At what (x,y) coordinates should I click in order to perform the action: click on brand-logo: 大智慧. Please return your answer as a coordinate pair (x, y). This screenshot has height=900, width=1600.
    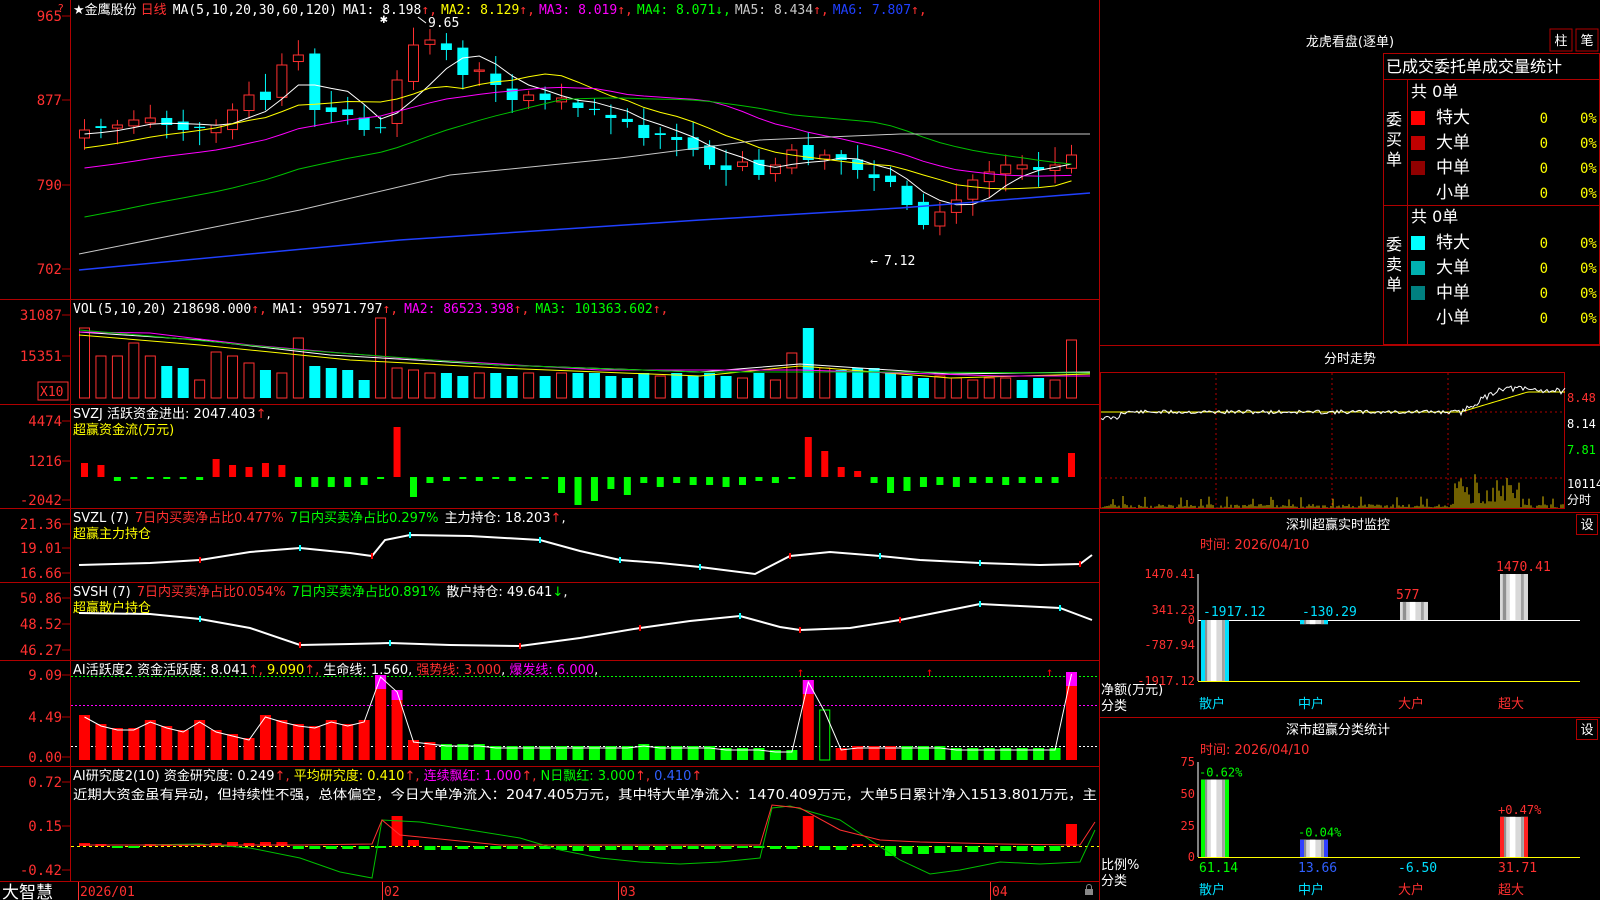
    Looking at the image, I should click on (27, 891).